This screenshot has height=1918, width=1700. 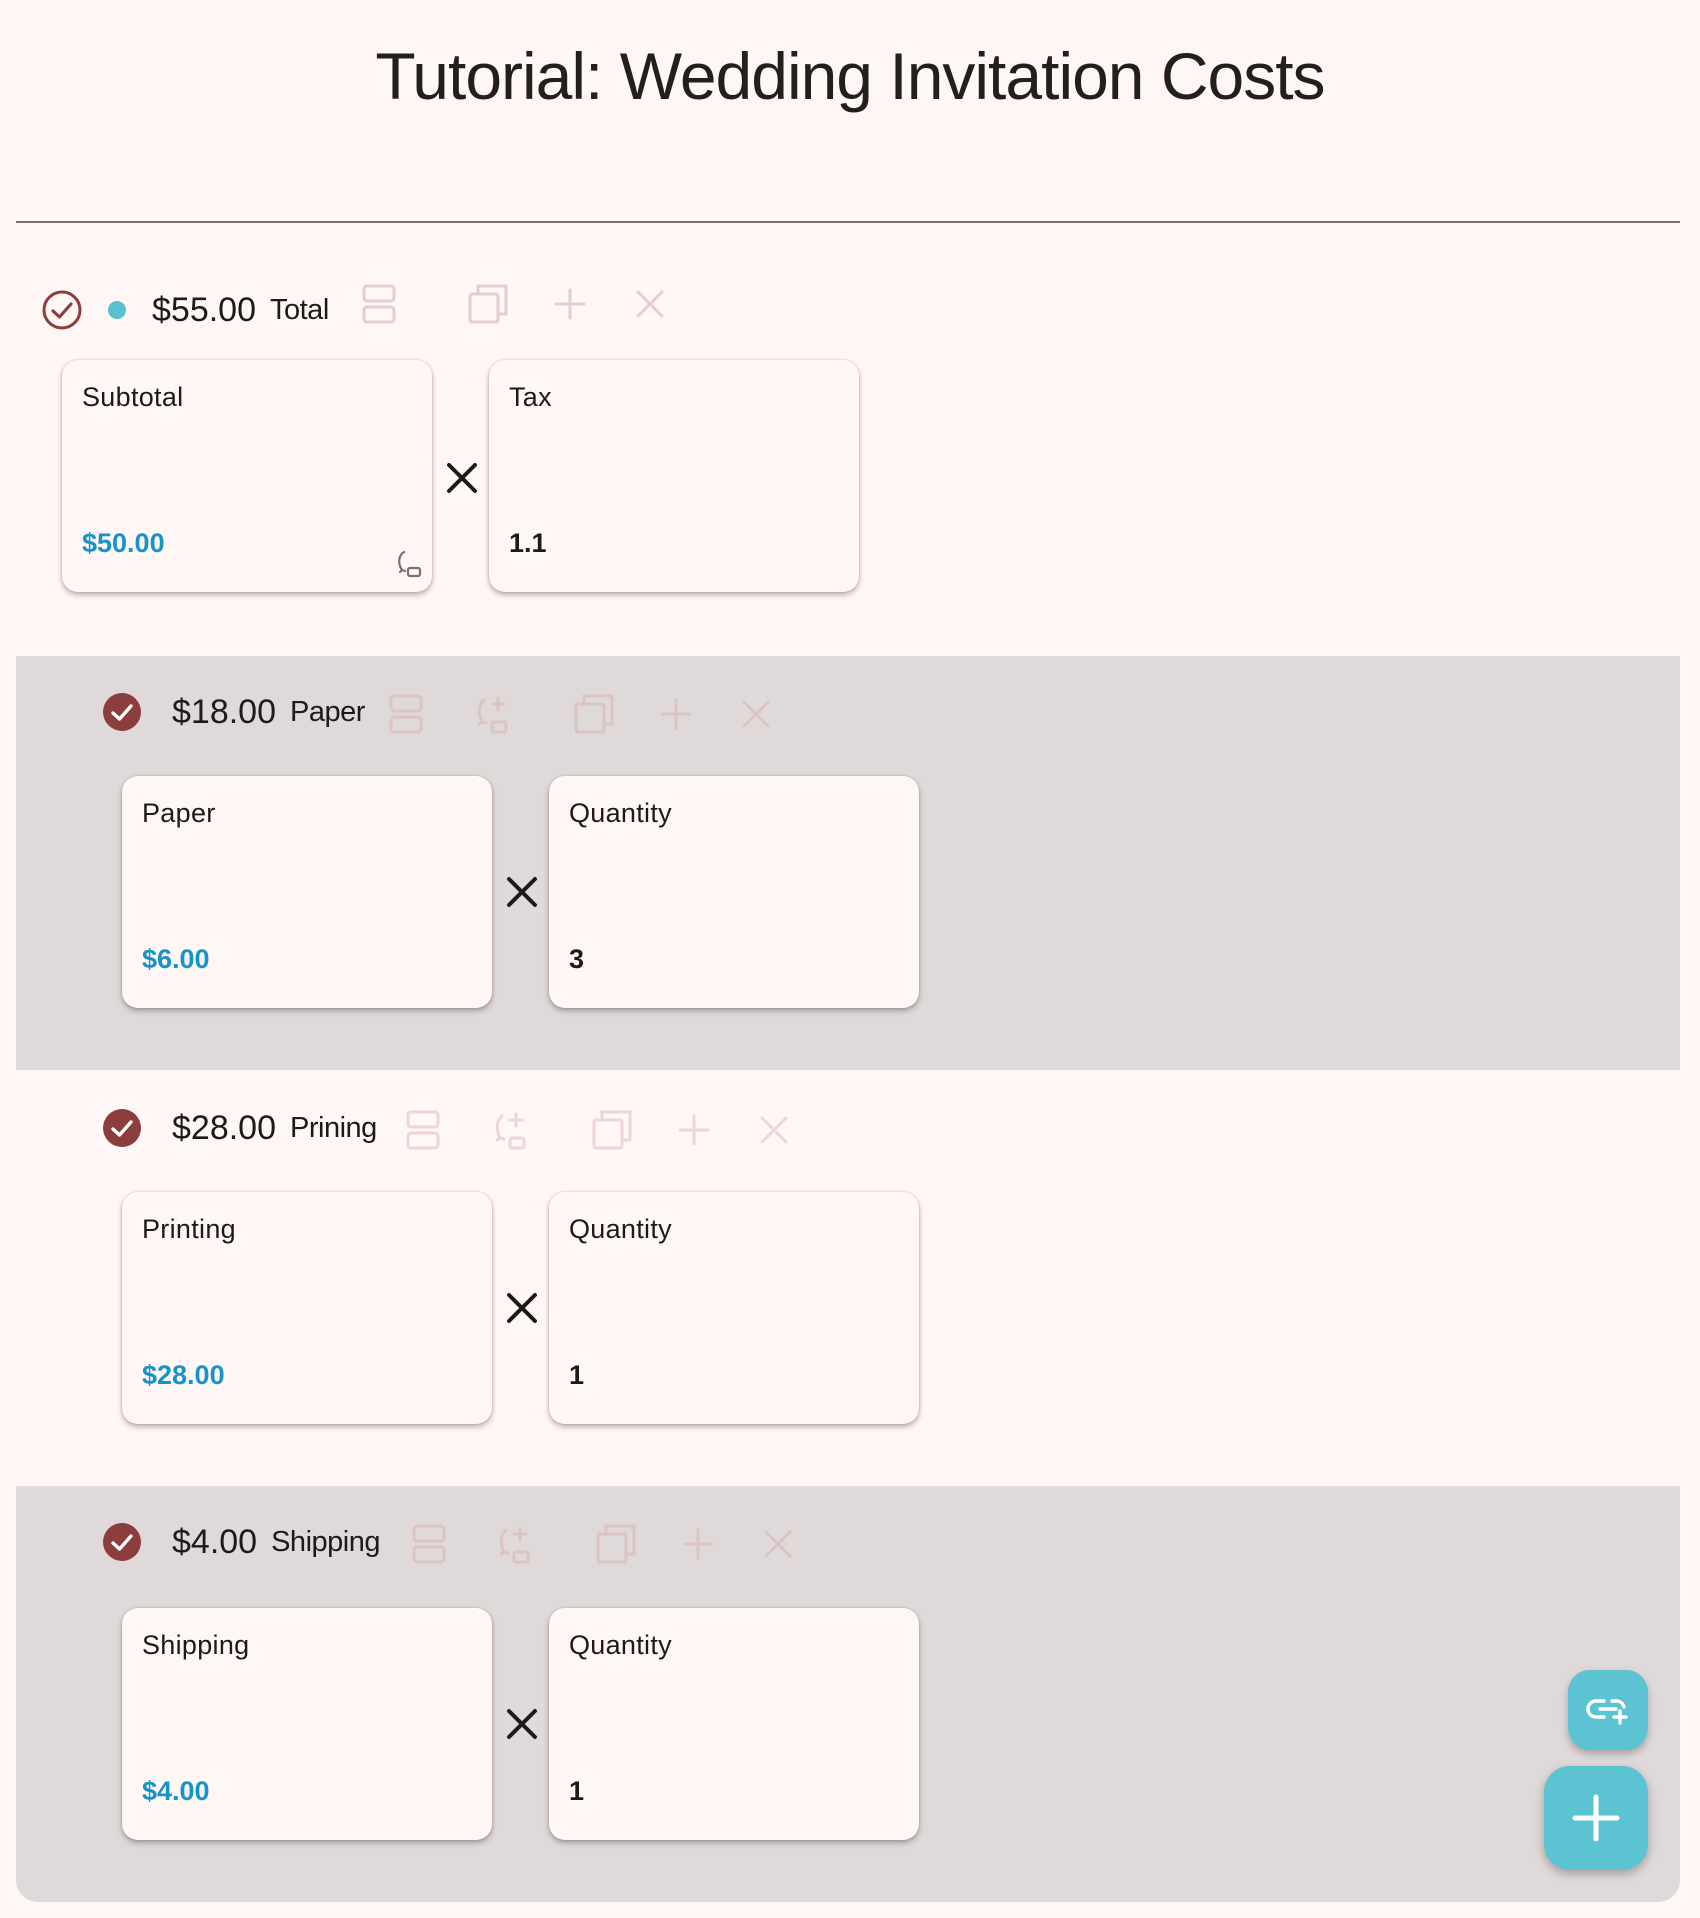 What do you see at coordinates (196, 1645) in the screenshot?
I see `card-title: Shipping` at bounding box center [196, 1645].